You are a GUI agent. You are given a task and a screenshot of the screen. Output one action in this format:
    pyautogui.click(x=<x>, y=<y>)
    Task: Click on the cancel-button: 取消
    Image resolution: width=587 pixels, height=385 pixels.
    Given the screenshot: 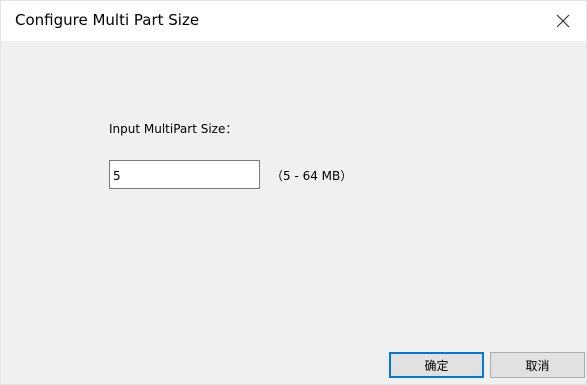 What is the action you would take?
    pyautogui.click(x=537, y=365)
    